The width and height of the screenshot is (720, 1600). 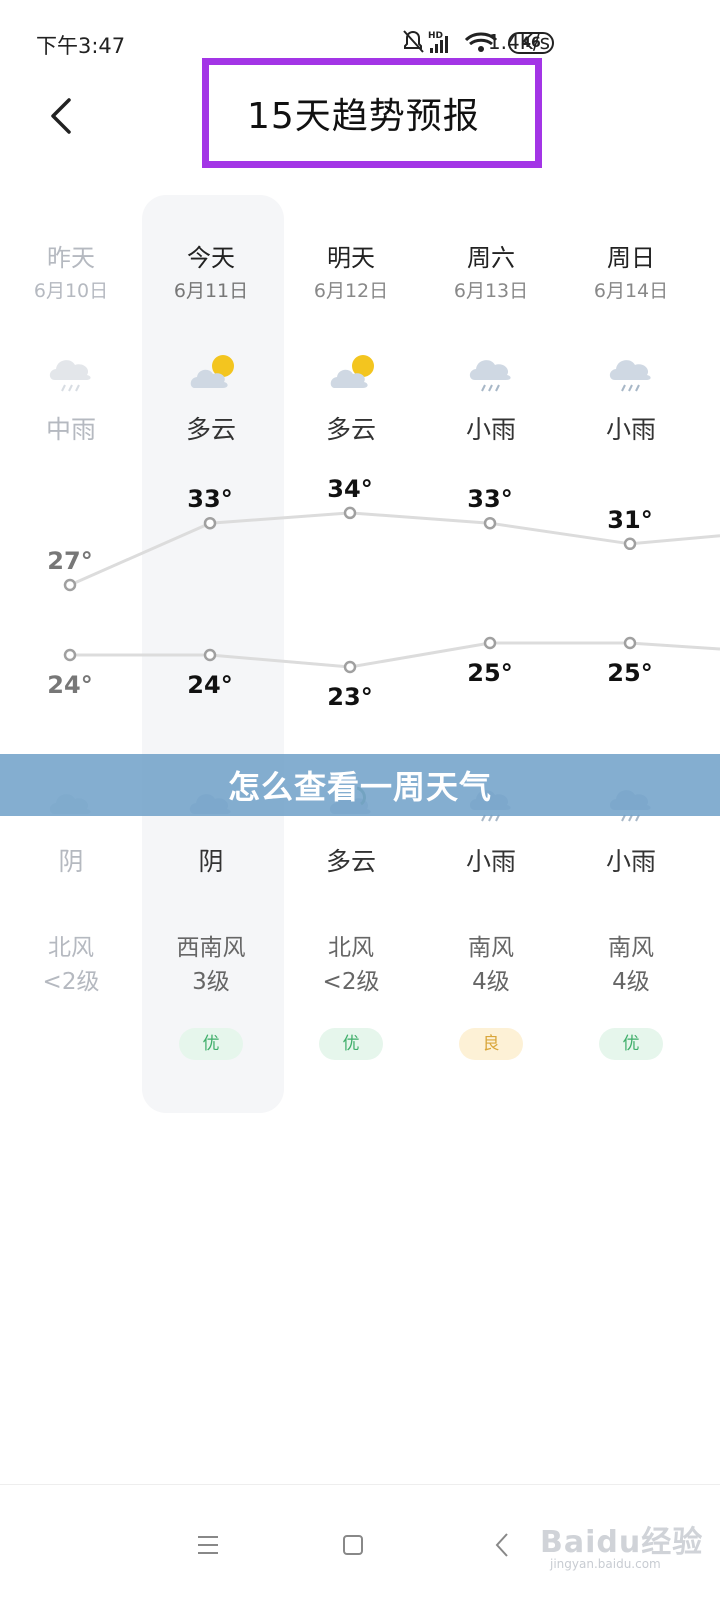 I want to click on temperature-chart: 27° 33° 34° 33° 31° 24° 24° 23° 25° 25°, so click(x=383, y=593).